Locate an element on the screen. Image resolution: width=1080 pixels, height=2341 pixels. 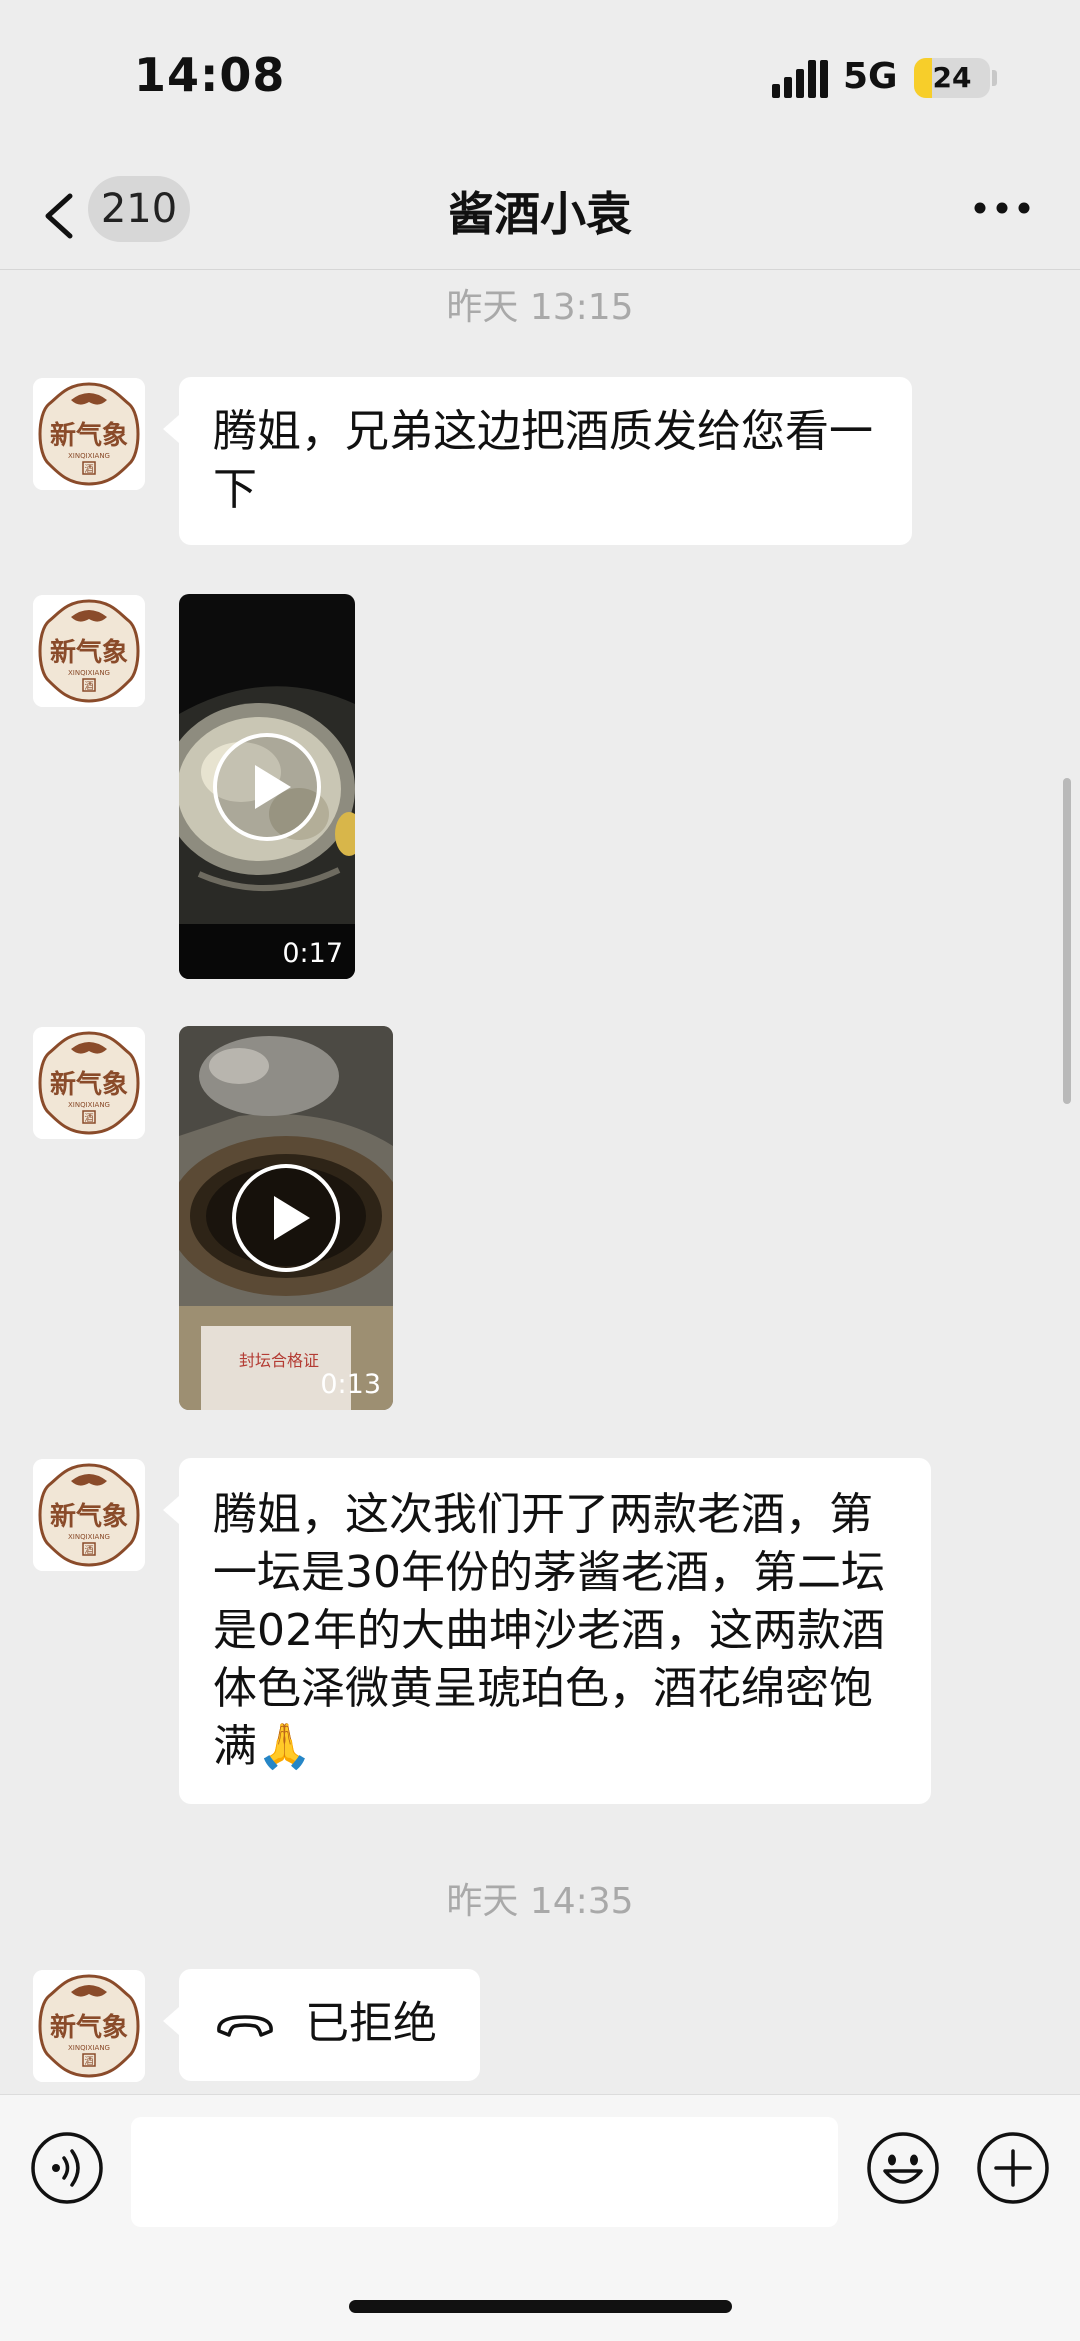
plus-icon is located at coordinates (1013, 2168).